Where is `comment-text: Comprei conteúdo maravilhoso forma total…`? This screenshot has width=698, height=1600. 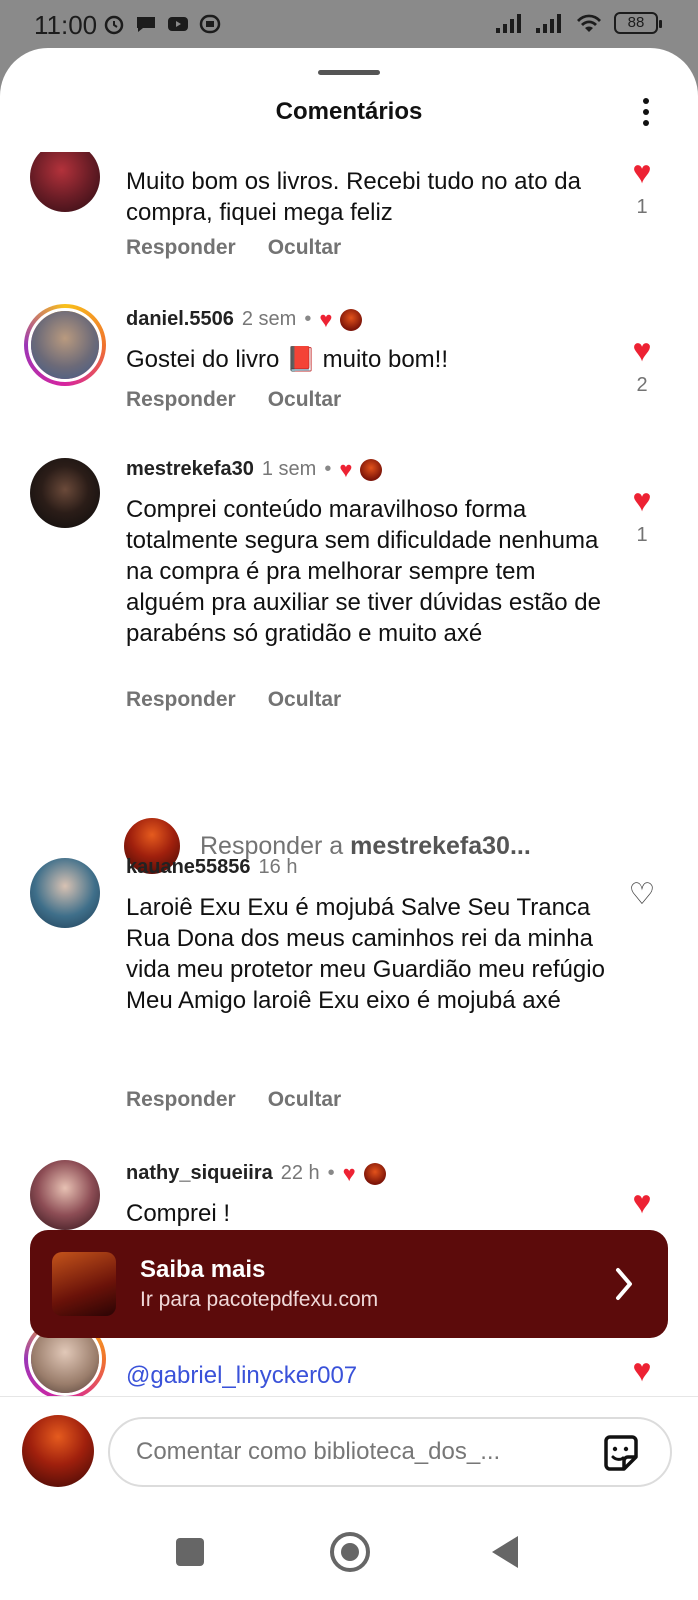 comment-text: Comprei conteúdo maravilhoso forma total… is located at coordinates (363, 571).